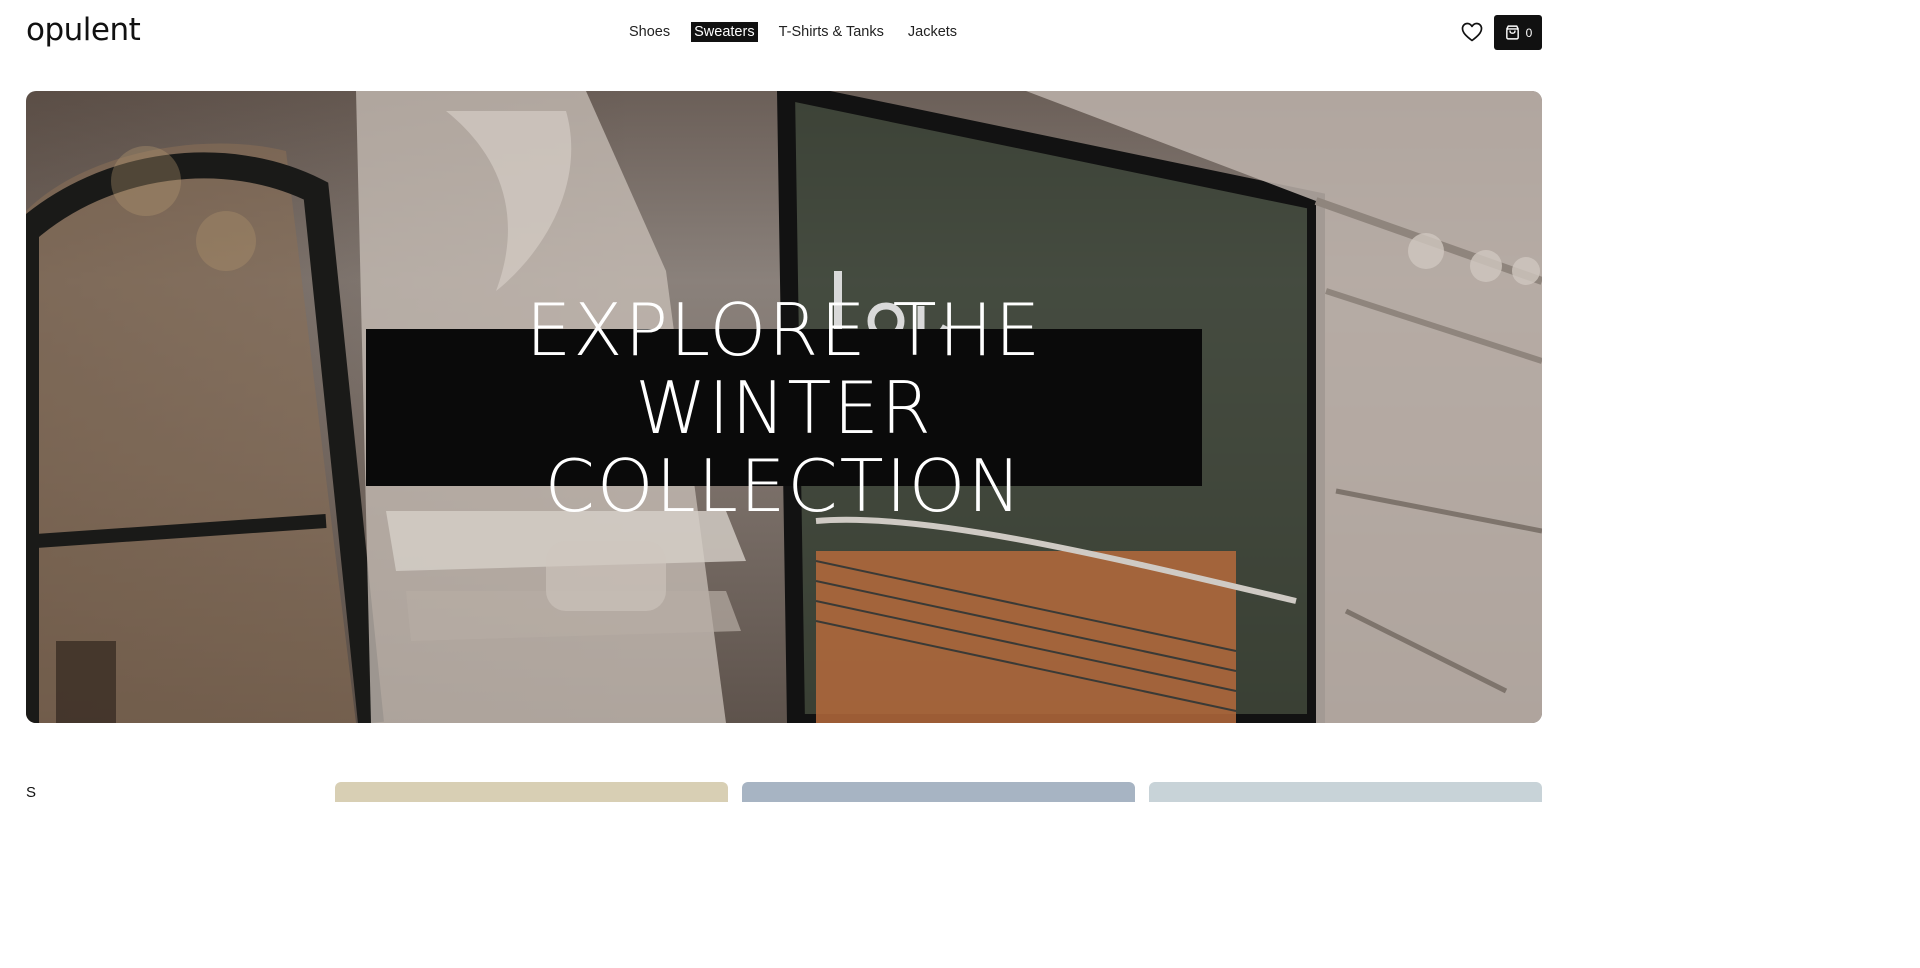 Image resolution: width=1920 pixels, height=968 pixels. What do you see at coordinates (1529, 32) in the screenshot?
I see `cart-count-badge: 0` at bounding box center [1529, 32].